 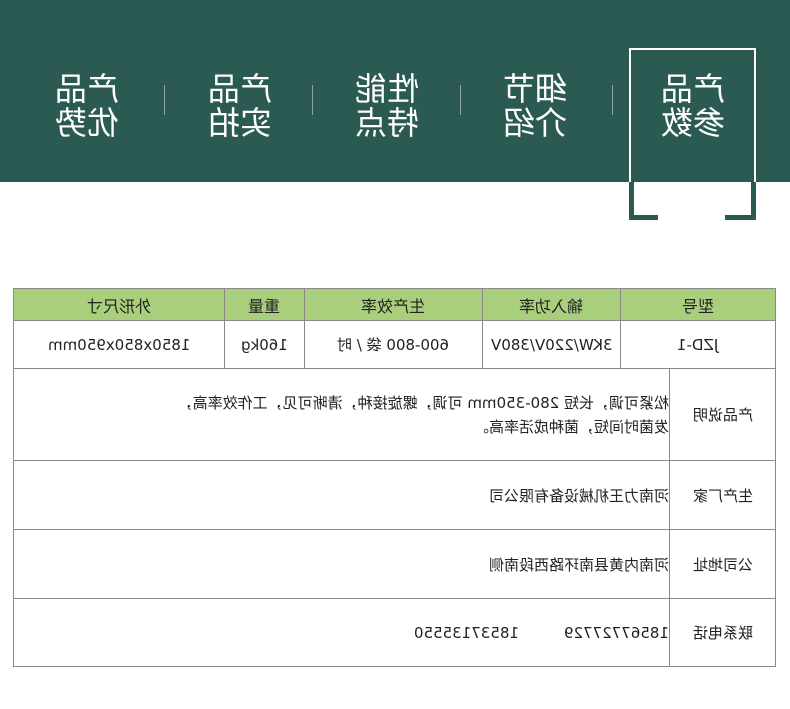 I want to click on value-weight: 160kg, so click(x=264, y=344).